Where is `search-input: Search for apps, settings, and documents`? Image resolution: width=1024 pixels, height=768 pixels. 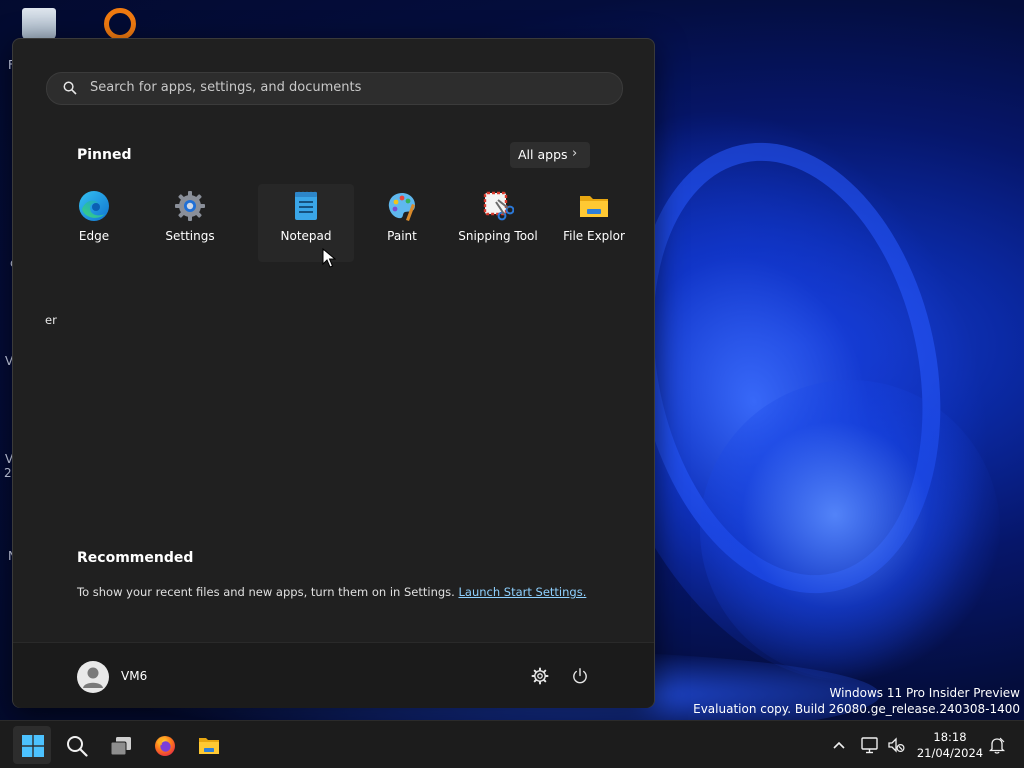
search-input: Search for apps, settings, and documents is located at coordinates (334, 88).